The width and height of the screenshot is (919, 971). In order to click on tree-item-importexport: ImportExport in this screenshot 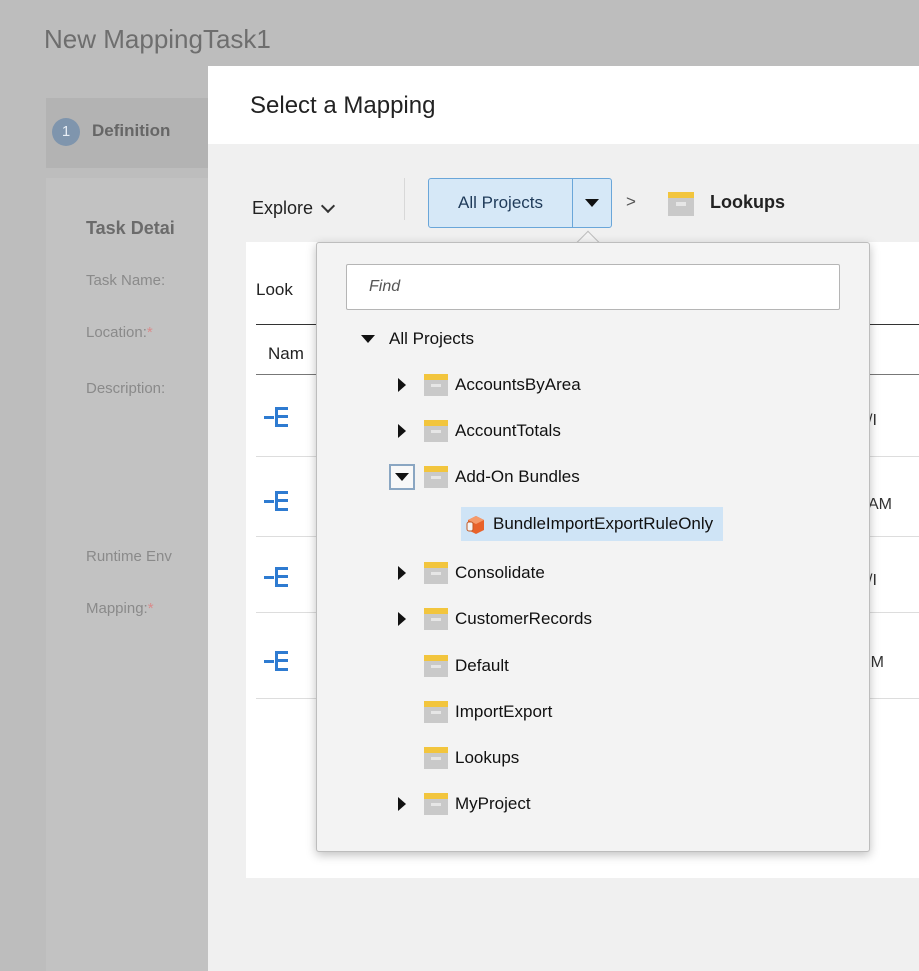, I will do `click(487, 712)`.